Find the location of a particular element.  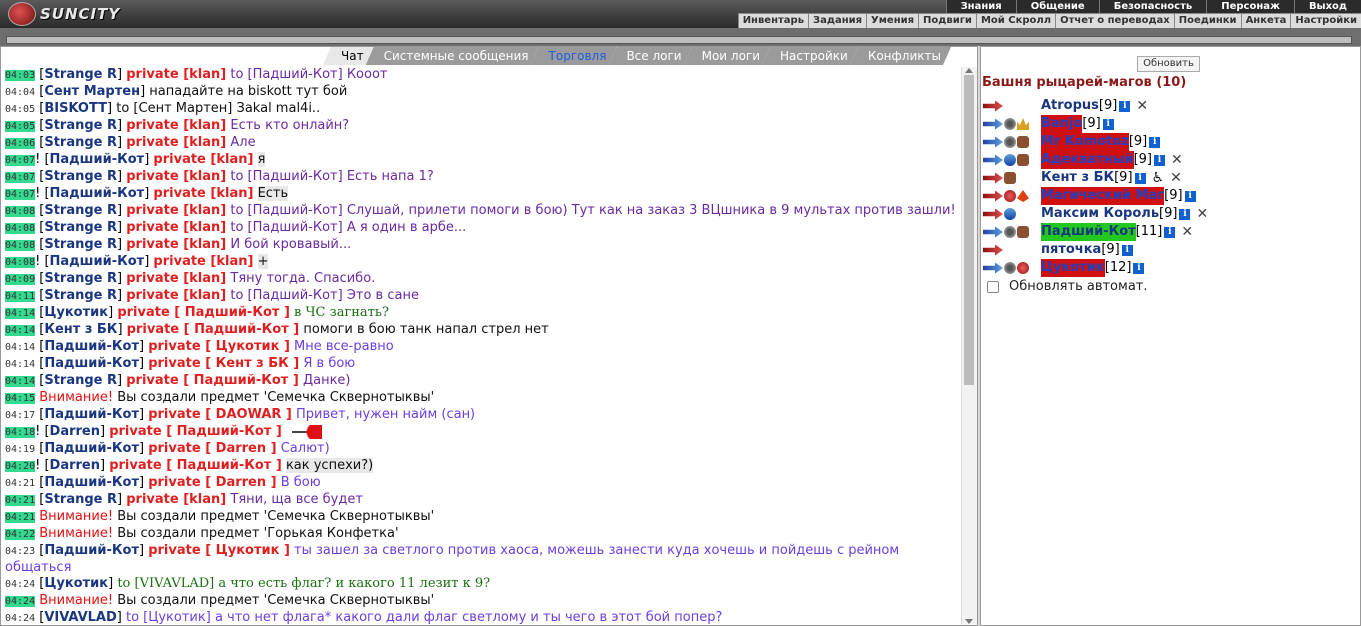

sub-menu-item: Мой Скролл is located at coordinates (1015, 21).